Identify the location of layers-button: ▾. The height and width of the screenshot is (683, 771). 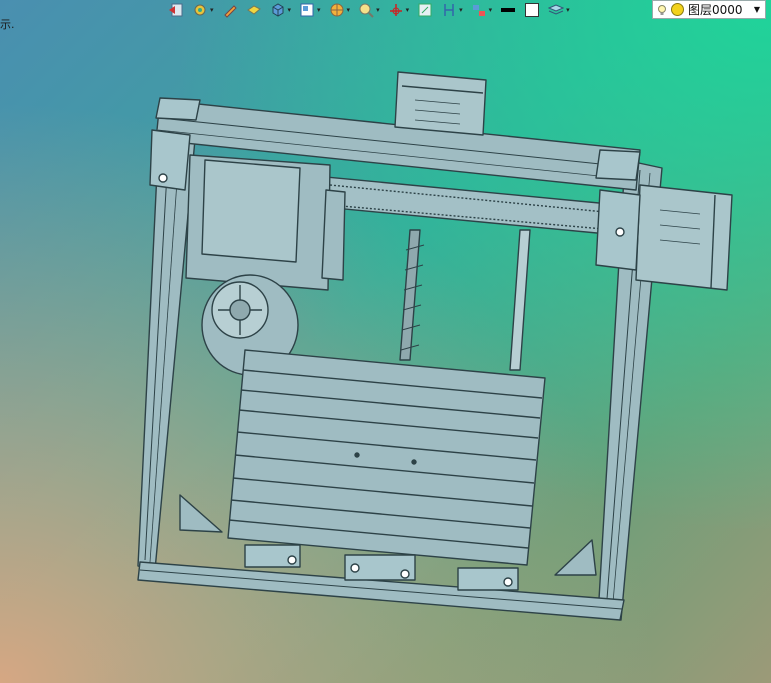
(559, 10).